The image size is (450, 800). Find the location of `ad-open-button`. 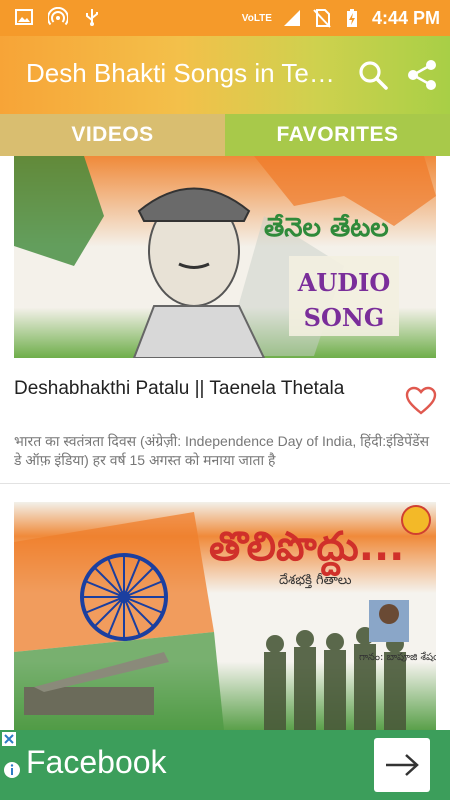

ad-open-button is located at coordinates (402, 765).